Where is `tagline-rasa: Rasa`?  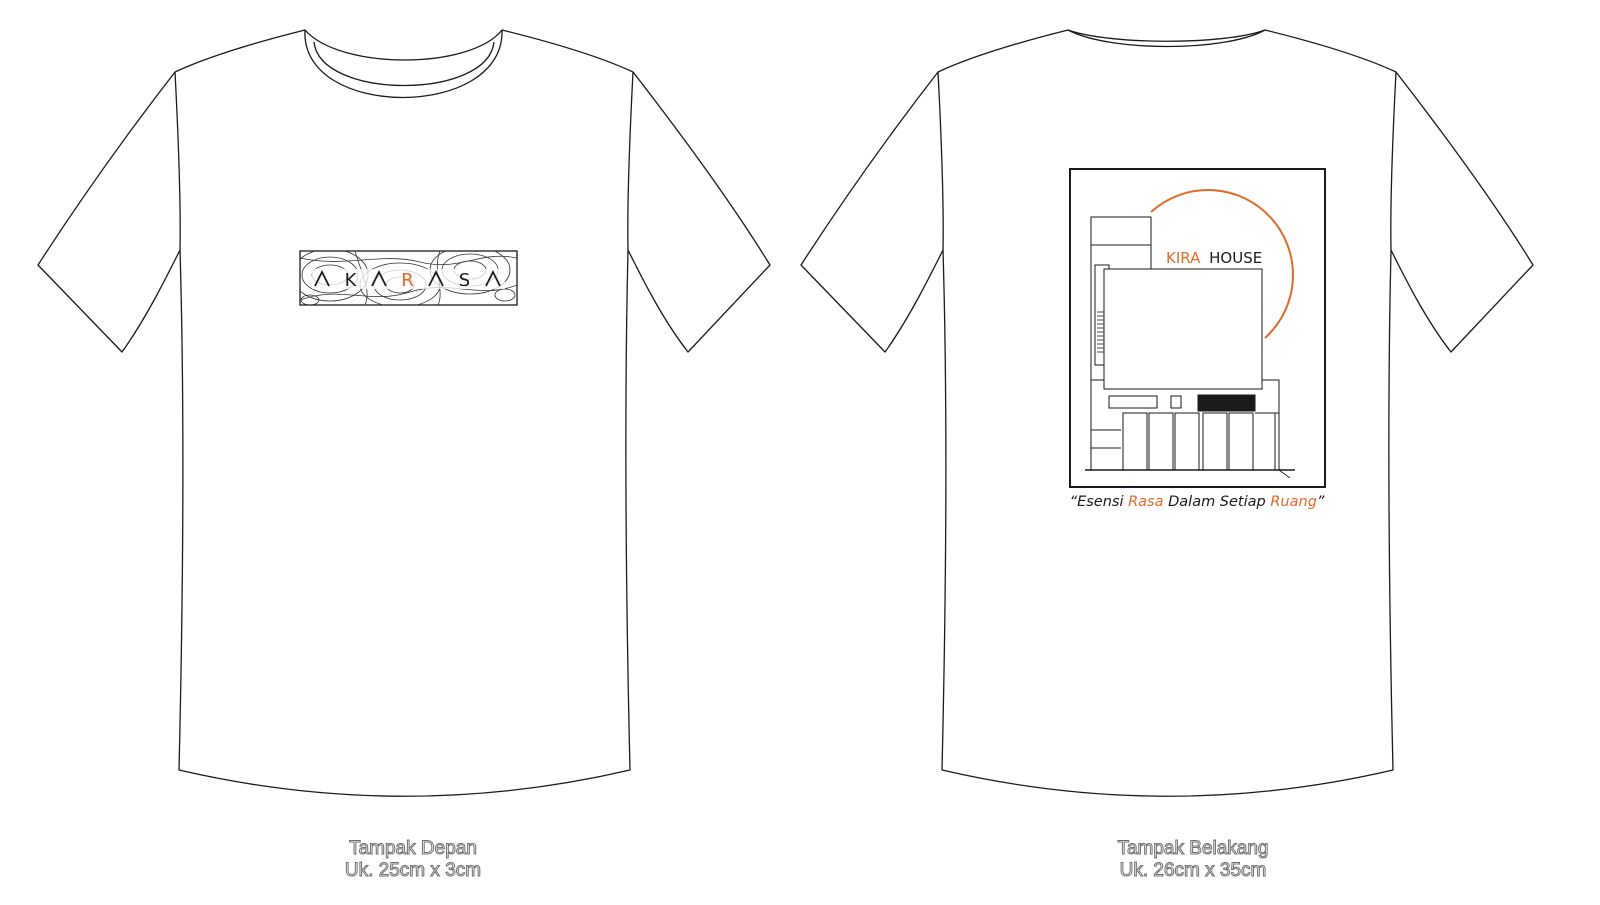
tagline-rasa: Rasa is located at coordinates (1145, 502).